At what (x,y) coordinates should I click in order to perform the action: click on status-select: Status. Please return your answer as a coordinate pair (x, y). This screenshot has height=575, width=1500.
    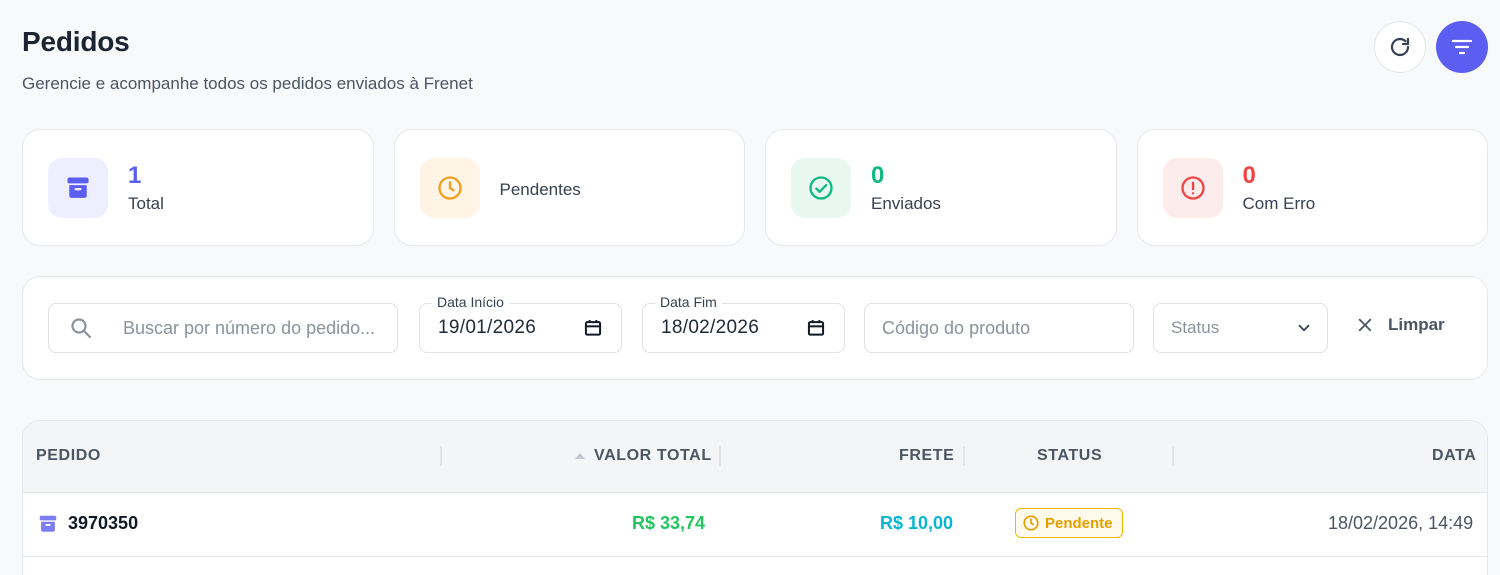
    Looking at the image, I should click on (1240, 328).